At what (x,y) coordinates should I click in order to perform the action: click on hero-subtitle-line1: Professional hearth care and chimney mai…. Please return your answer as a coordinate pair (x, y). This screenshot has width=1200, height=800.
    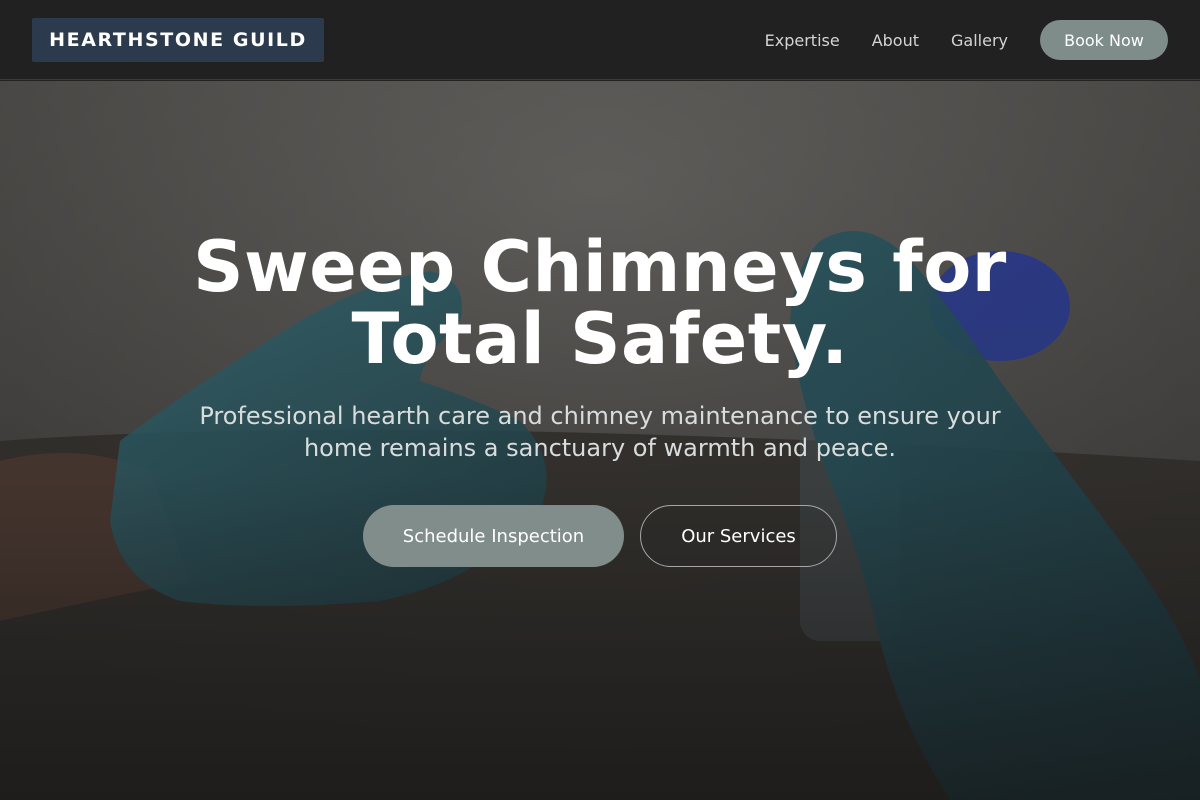
    Looking at the image, I should click on (600, 416).